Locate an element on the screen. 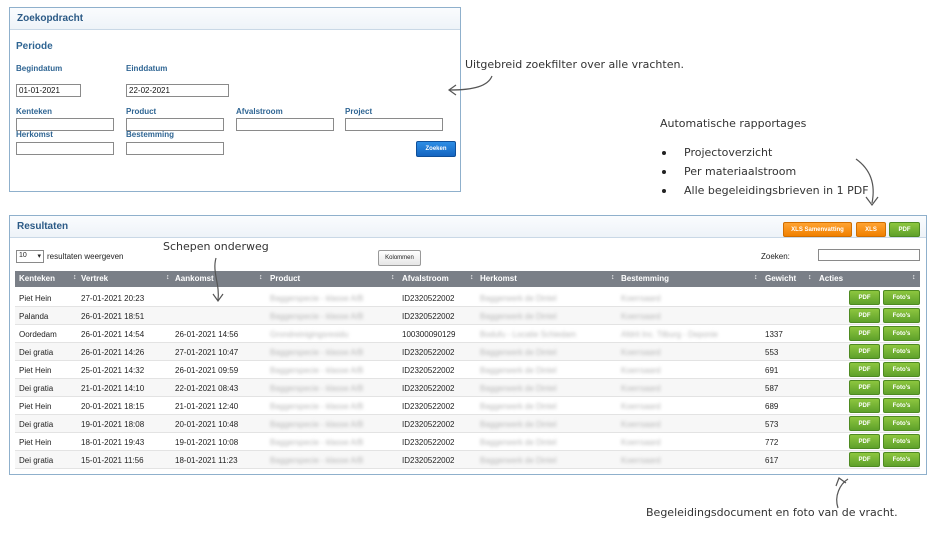 The width and height of the screenshot is (940, 533). bestemming-label: Bestemming is located at coordinates (150, 134).